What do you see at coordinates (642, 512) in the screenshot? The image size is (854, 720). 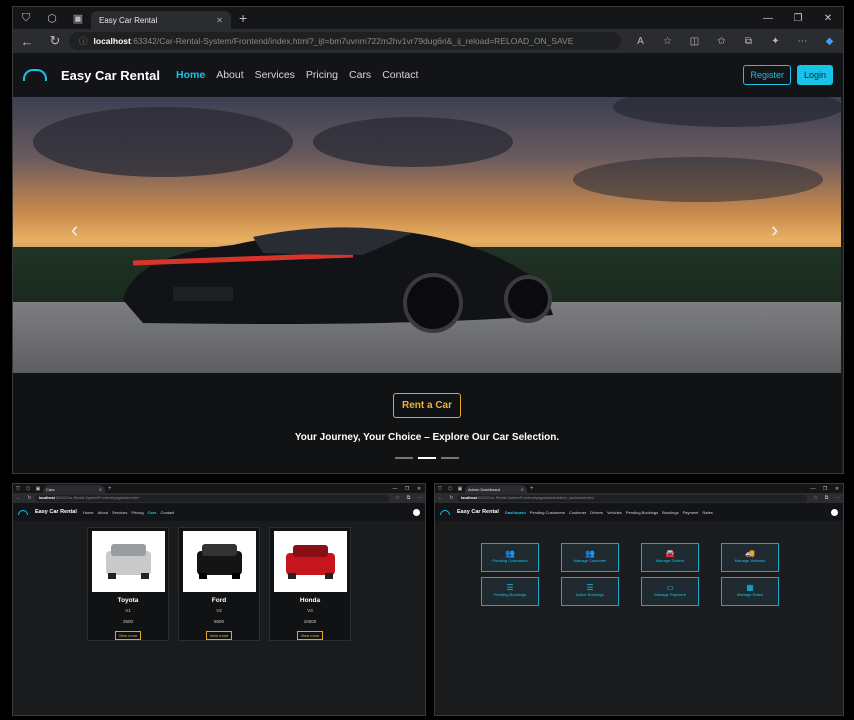 I see `nav-pending-bookings: Pending Bookings` at bounding box center [642, 512].